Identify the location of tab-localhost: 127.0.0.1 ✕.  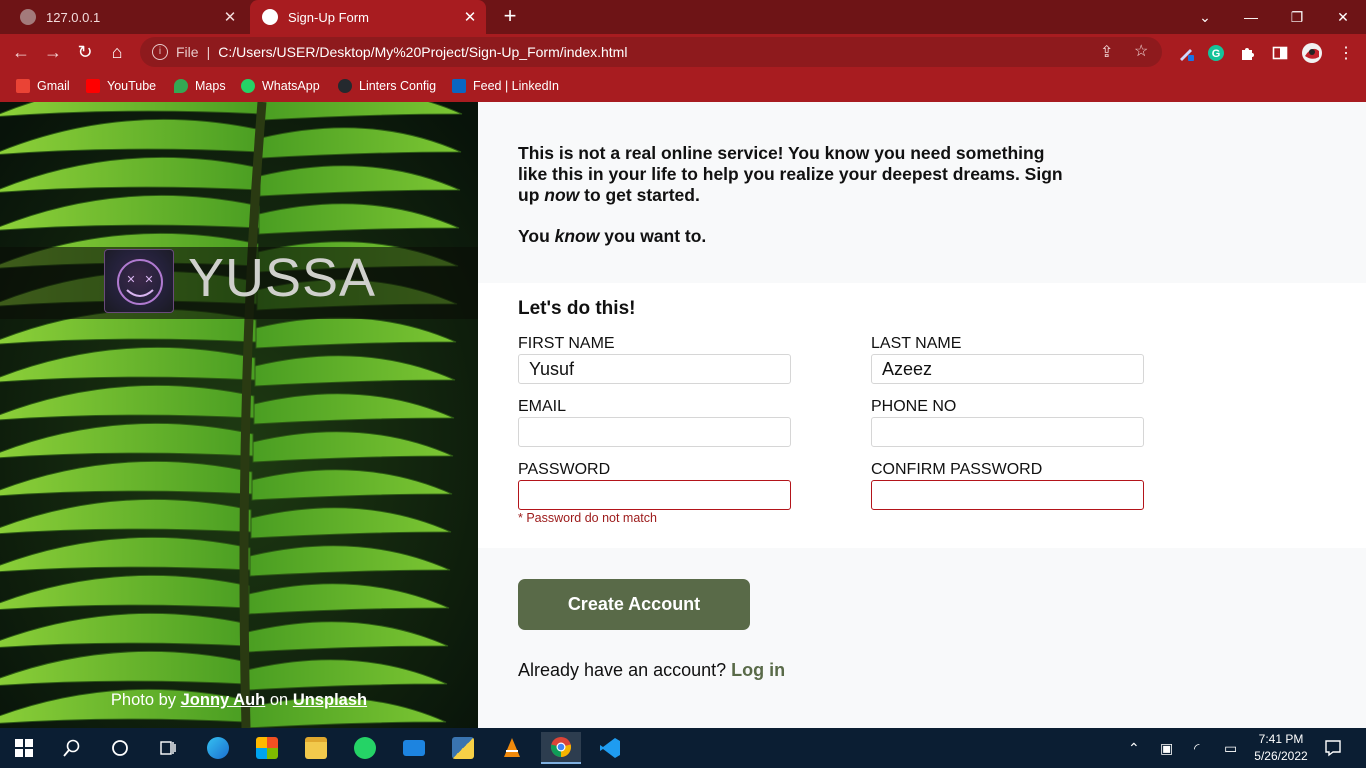
(127, 17).